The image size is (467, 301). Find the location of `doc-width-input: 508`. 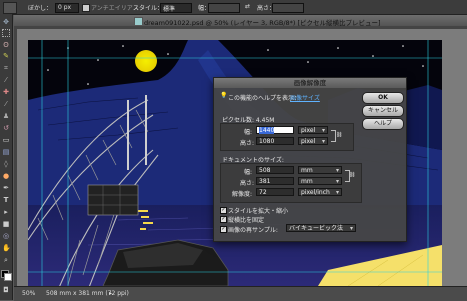

doc-width-input: 508 is located at coordinates (275, 170).